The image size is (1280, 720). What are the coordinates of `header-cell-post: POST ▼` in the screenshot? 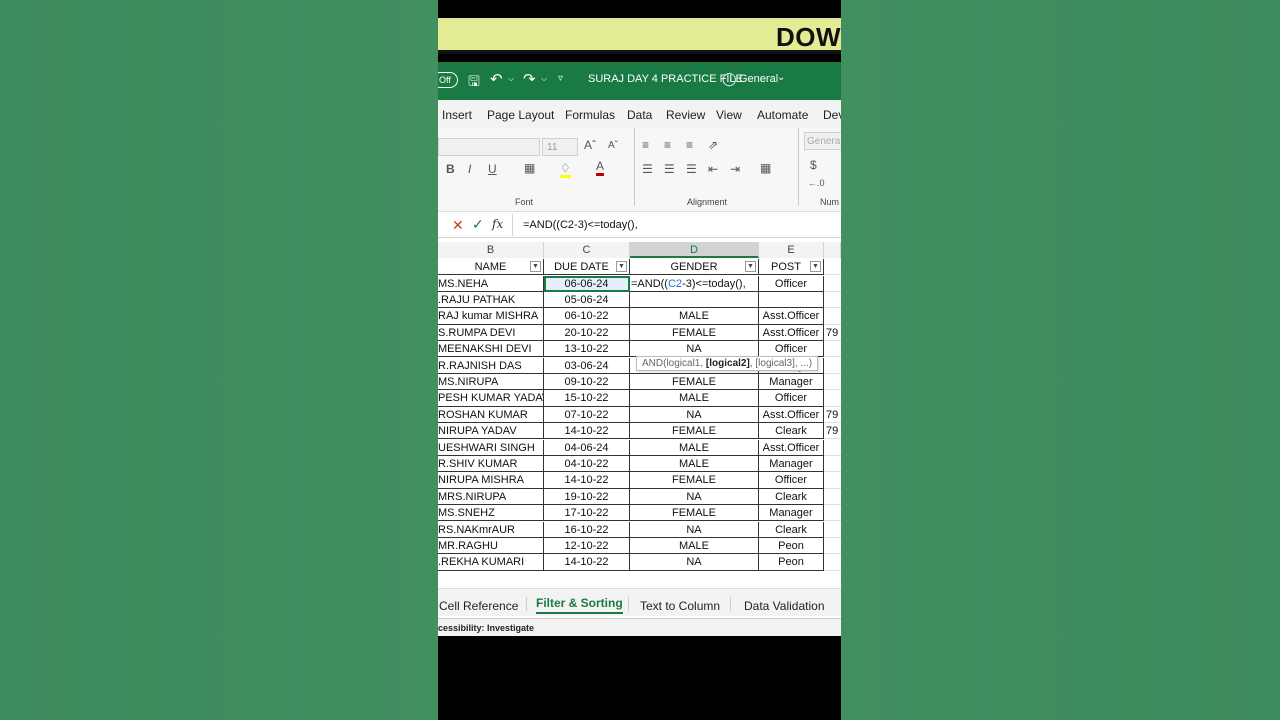 It's located at (791, 267).